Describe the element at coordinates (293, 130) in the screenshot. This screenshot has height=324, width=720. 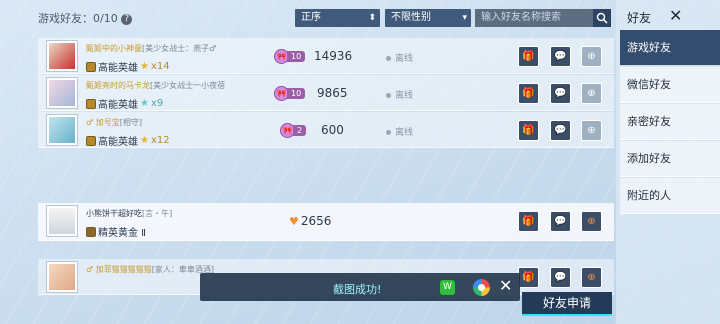
I see `intimacy-badge: 🎀 2` at that location.